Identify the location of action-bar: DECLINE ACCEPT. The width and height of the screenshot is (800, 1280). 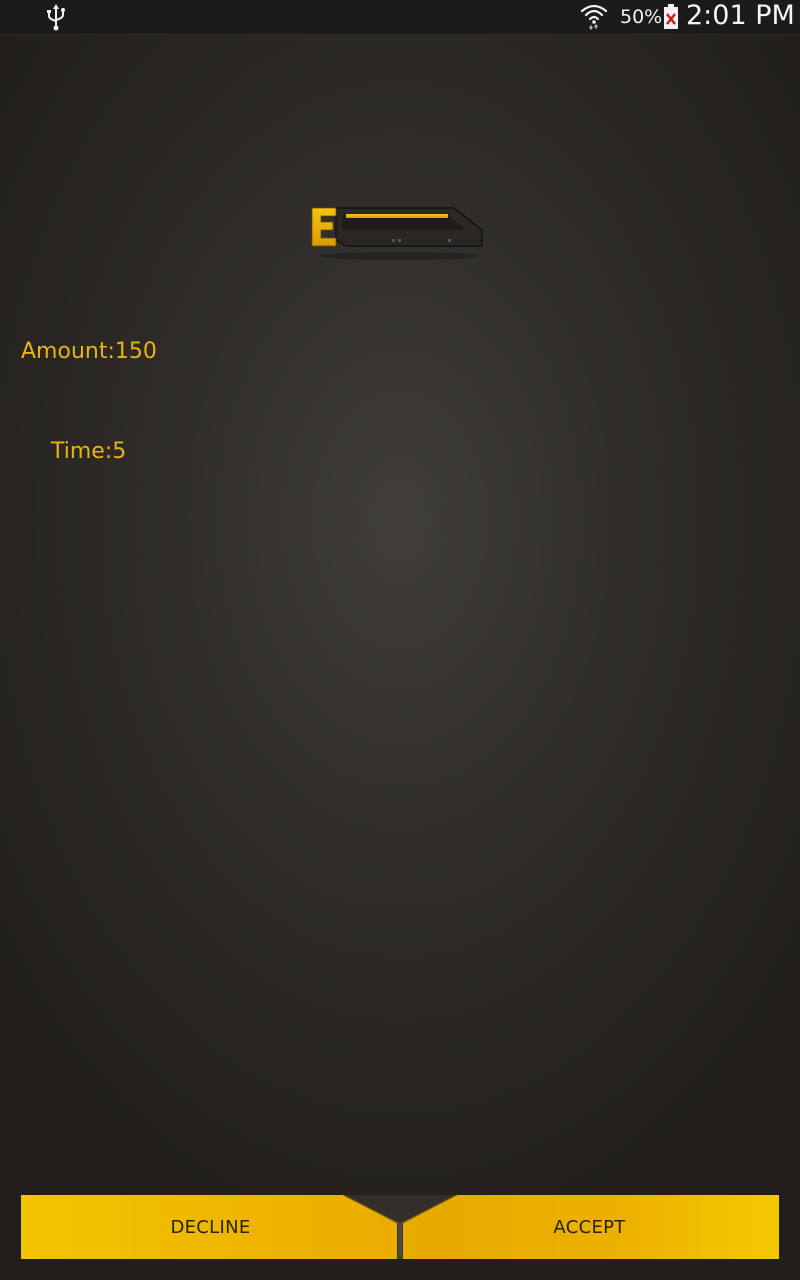
(400, 1227).